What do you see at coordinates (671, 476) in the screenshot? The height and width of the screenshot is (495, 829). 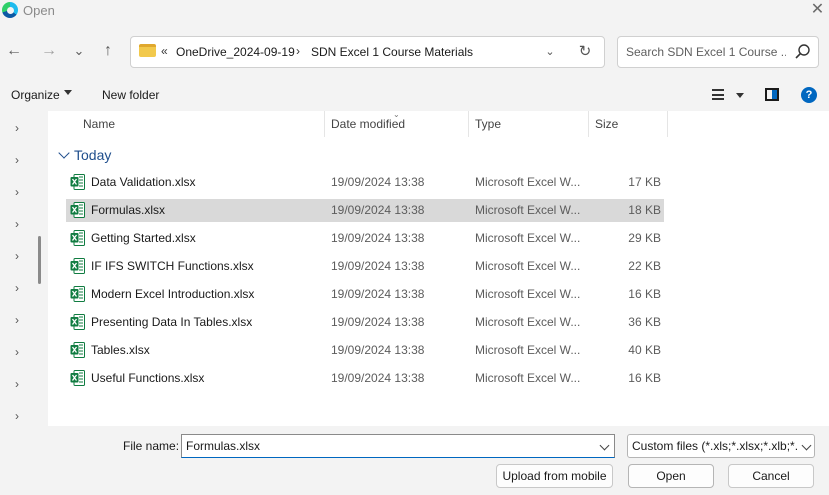 I see `open-button: Open` at bounding box center [671, 476].